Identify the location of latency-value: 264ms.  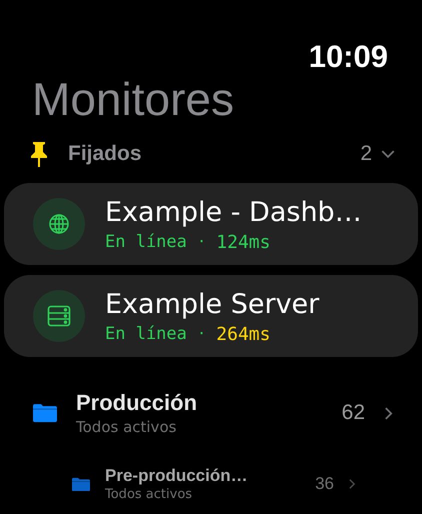
(243, 334).